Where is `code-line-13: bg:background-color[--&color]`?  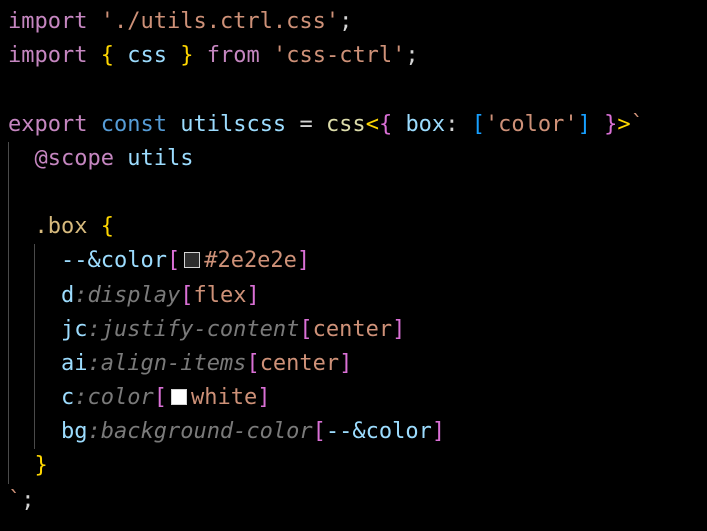
code-line-13: bg:background-color[--&color] is located at coordinates (357, 432).